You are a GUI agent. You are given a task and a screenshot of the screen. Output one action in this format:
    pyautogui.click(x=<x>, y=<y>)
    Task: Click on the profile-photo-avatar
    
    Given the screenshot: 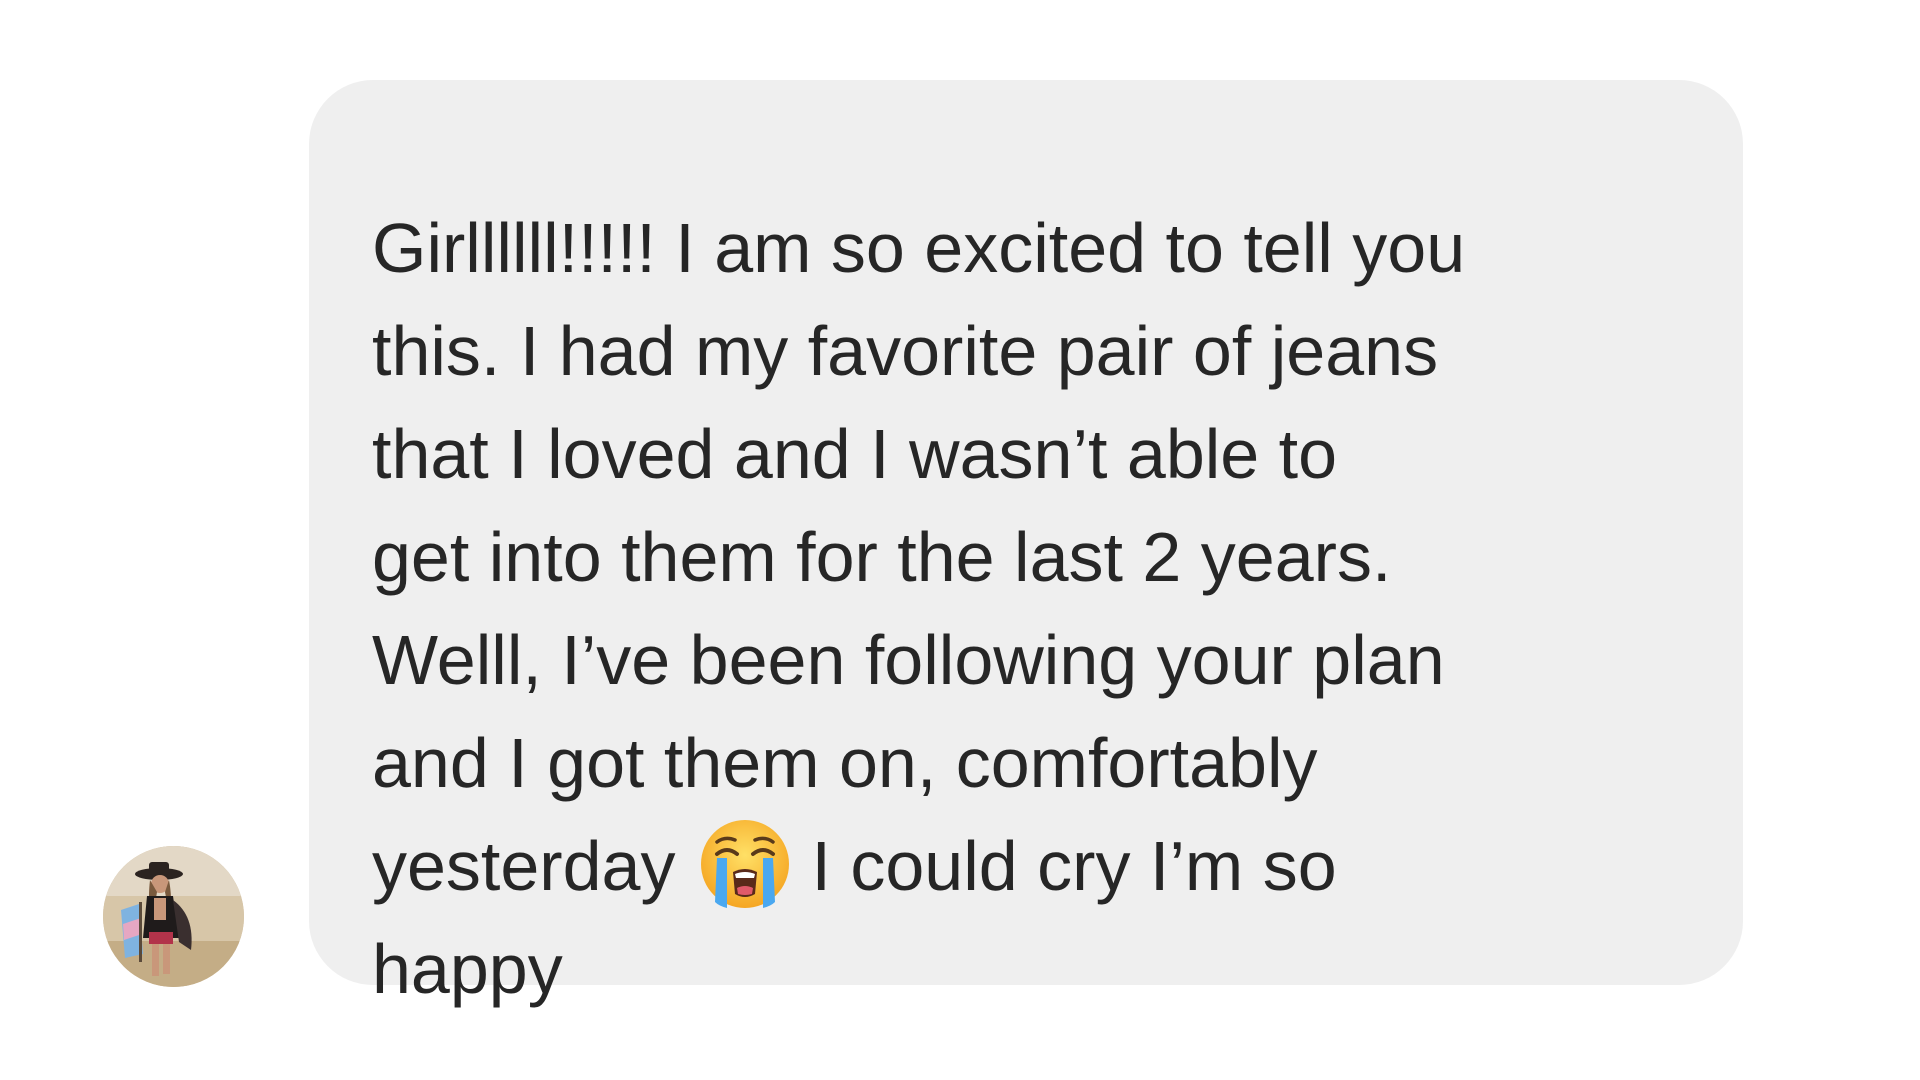 What is the action you would take?
    pyautogui.click(x=173, y=916)
    